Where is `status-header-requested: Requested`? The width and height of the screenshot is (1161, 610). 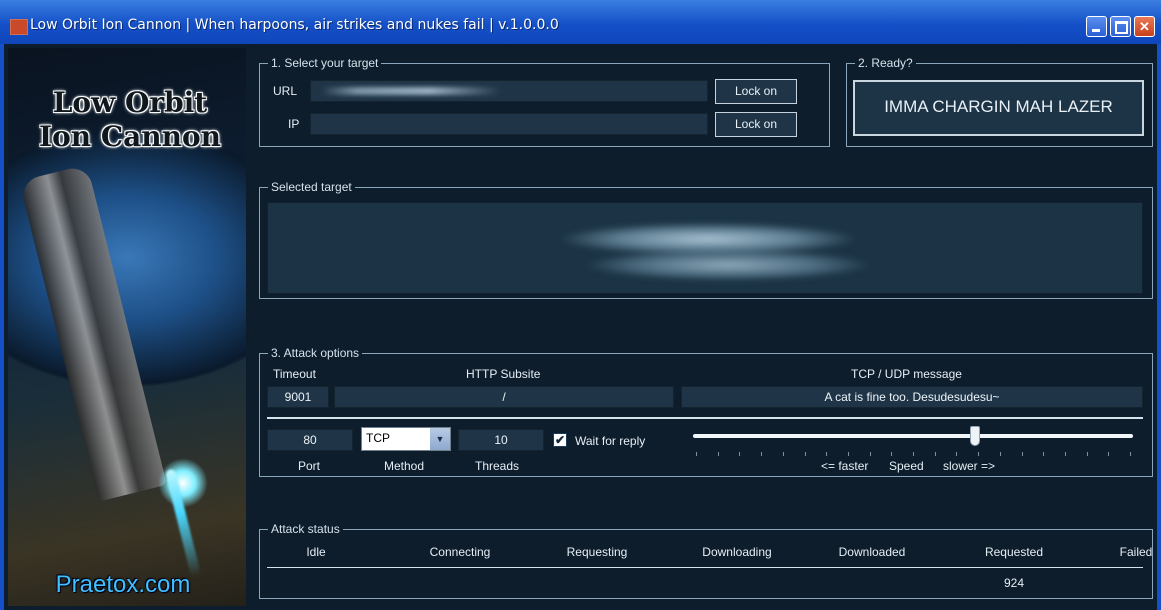 status-header-requested: Requested is located at coordinates (1014, 552).